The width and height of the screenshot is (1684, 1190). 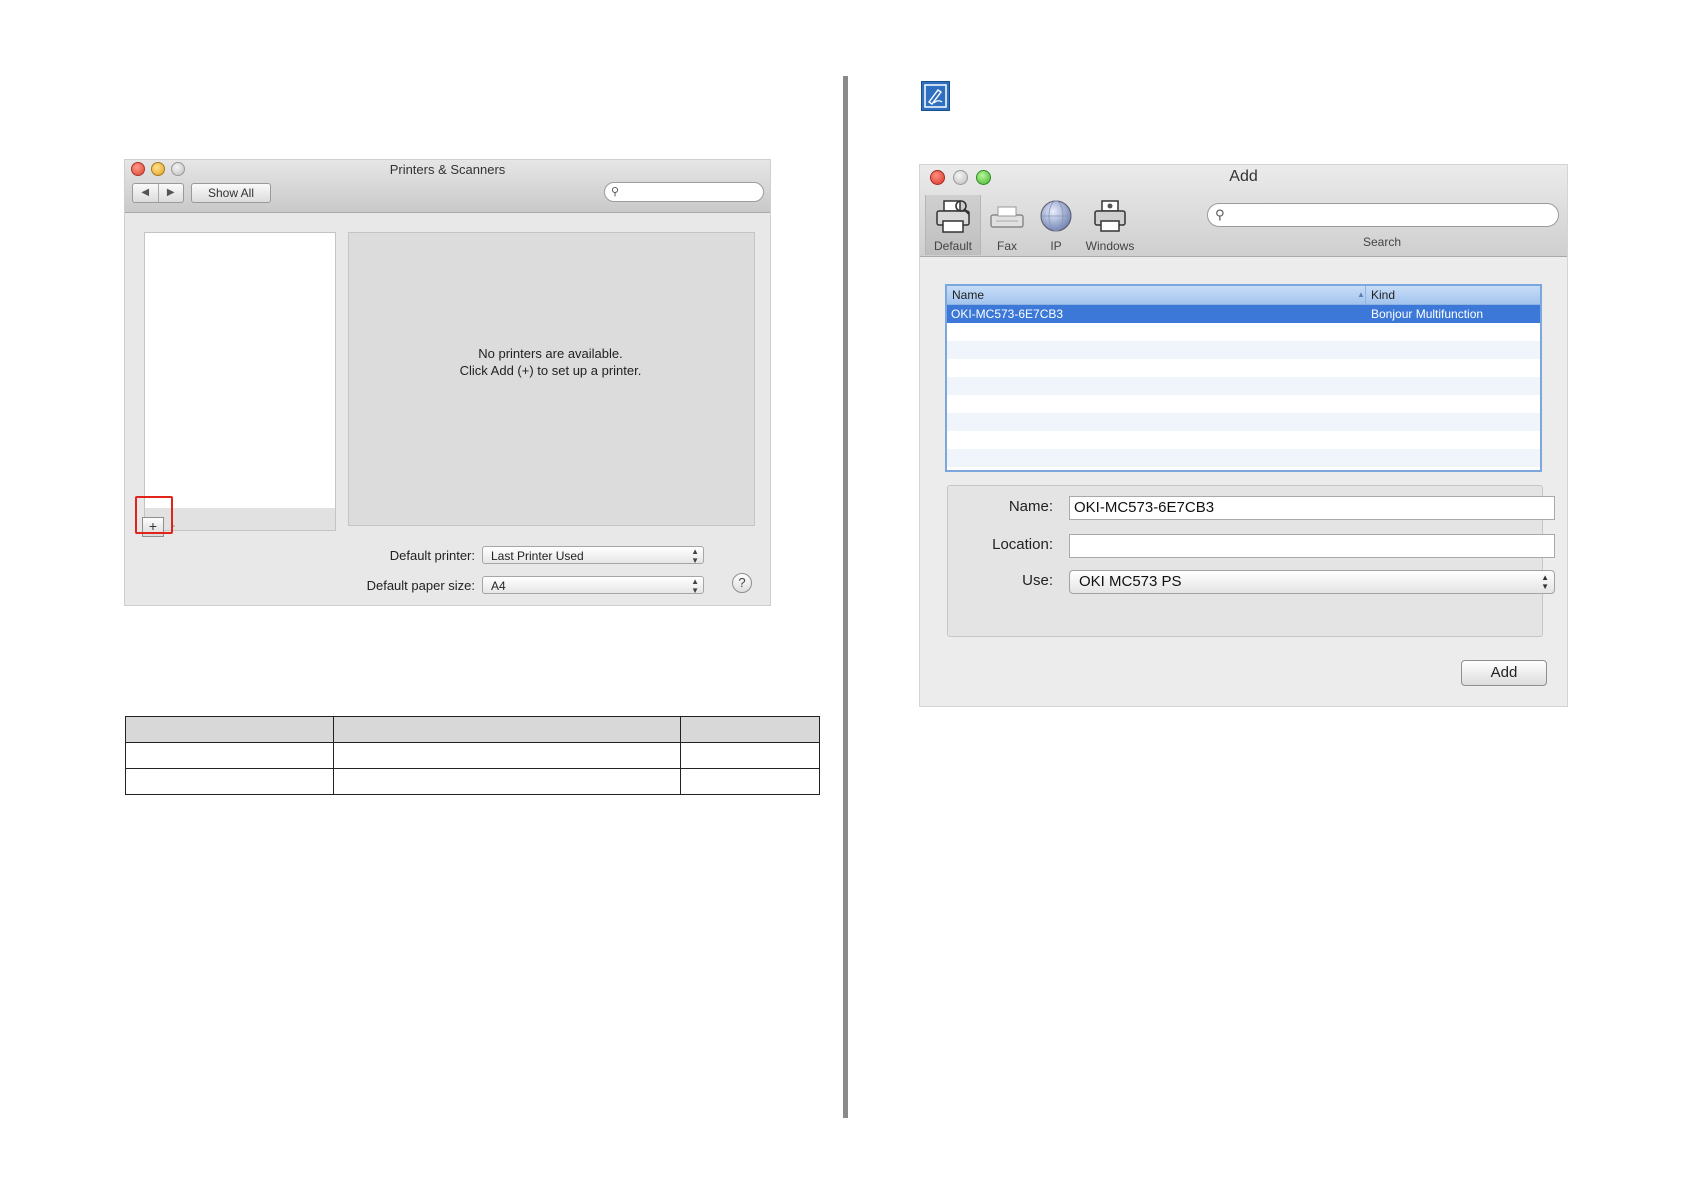 What do you see at coordinates (935, 96) in the screenshot?
I see `note-pencil-icon` at bounding box center [935, 96].